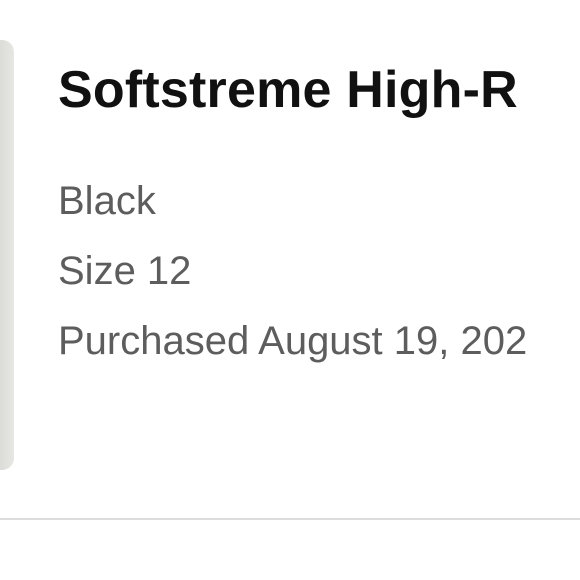 Image resolution: width=580 pixels, height=580 pixels. I want to click on product-size: Size 12, so click(125, 271).